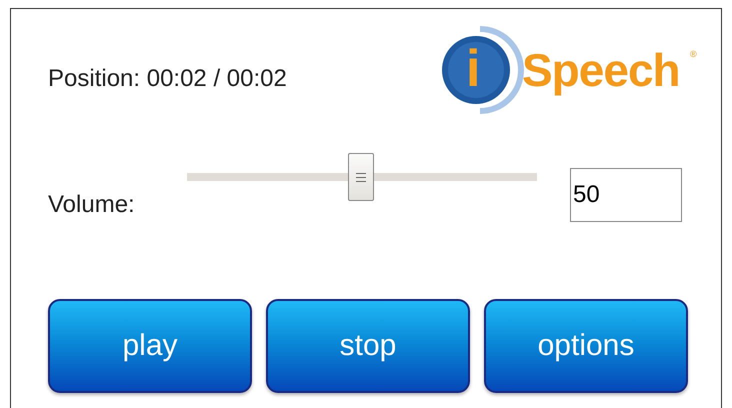 Image resolution: width=732 pixels, height=408 pixels. Describe the element at coordinates (601, 70) in the screenshot. I see `logo-text: Speech` at that location.